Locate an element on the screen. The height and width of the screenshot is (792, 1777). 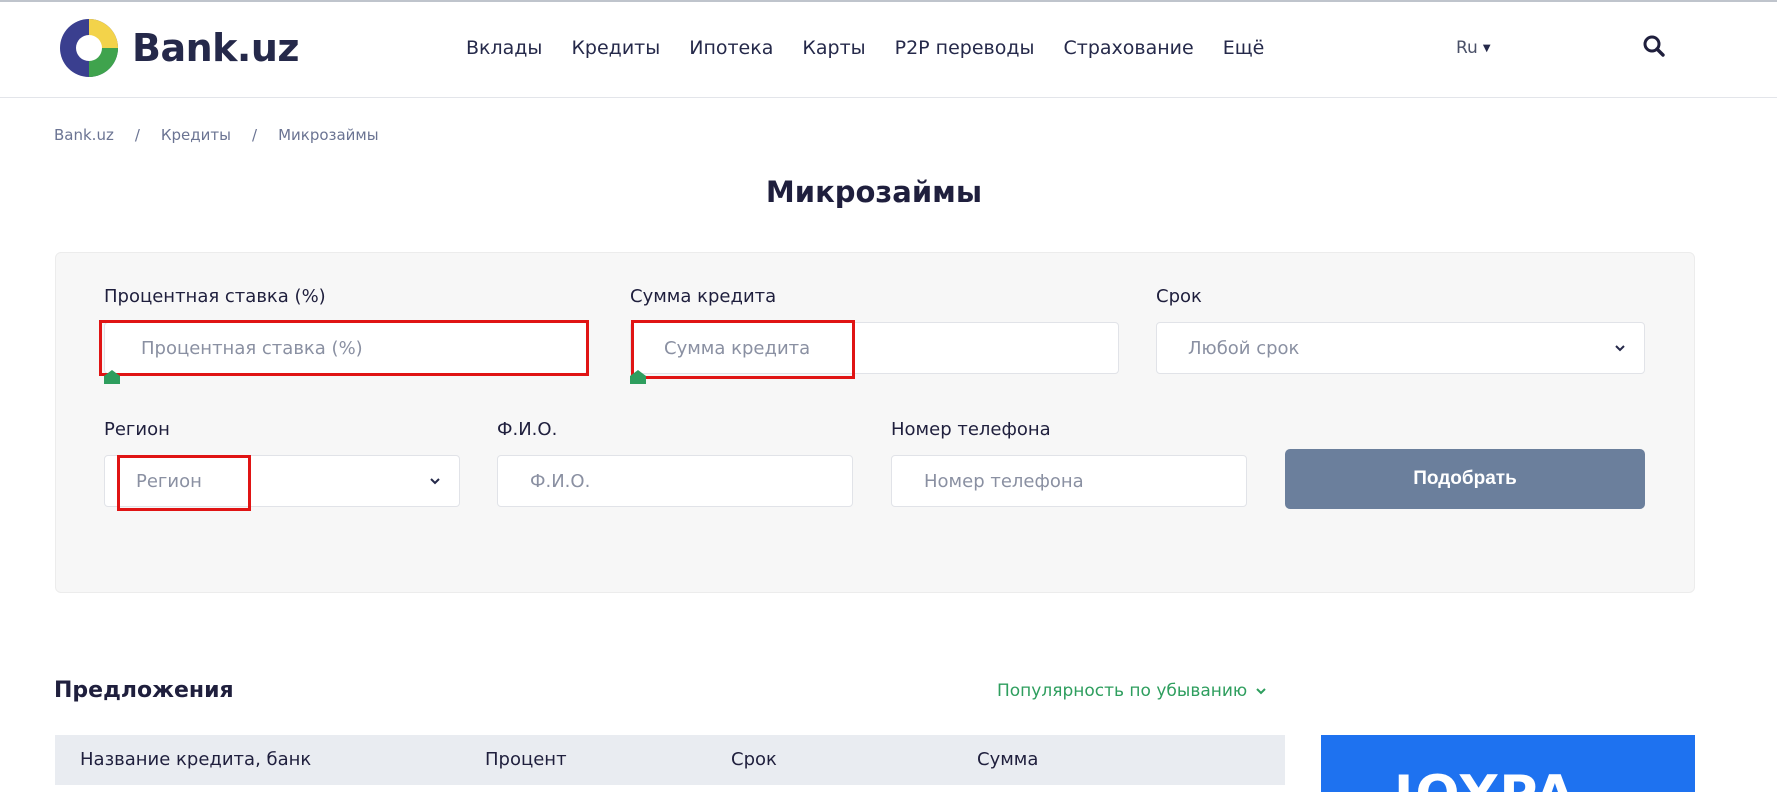
language-label: Ru is located at coordinates (1467, 48).